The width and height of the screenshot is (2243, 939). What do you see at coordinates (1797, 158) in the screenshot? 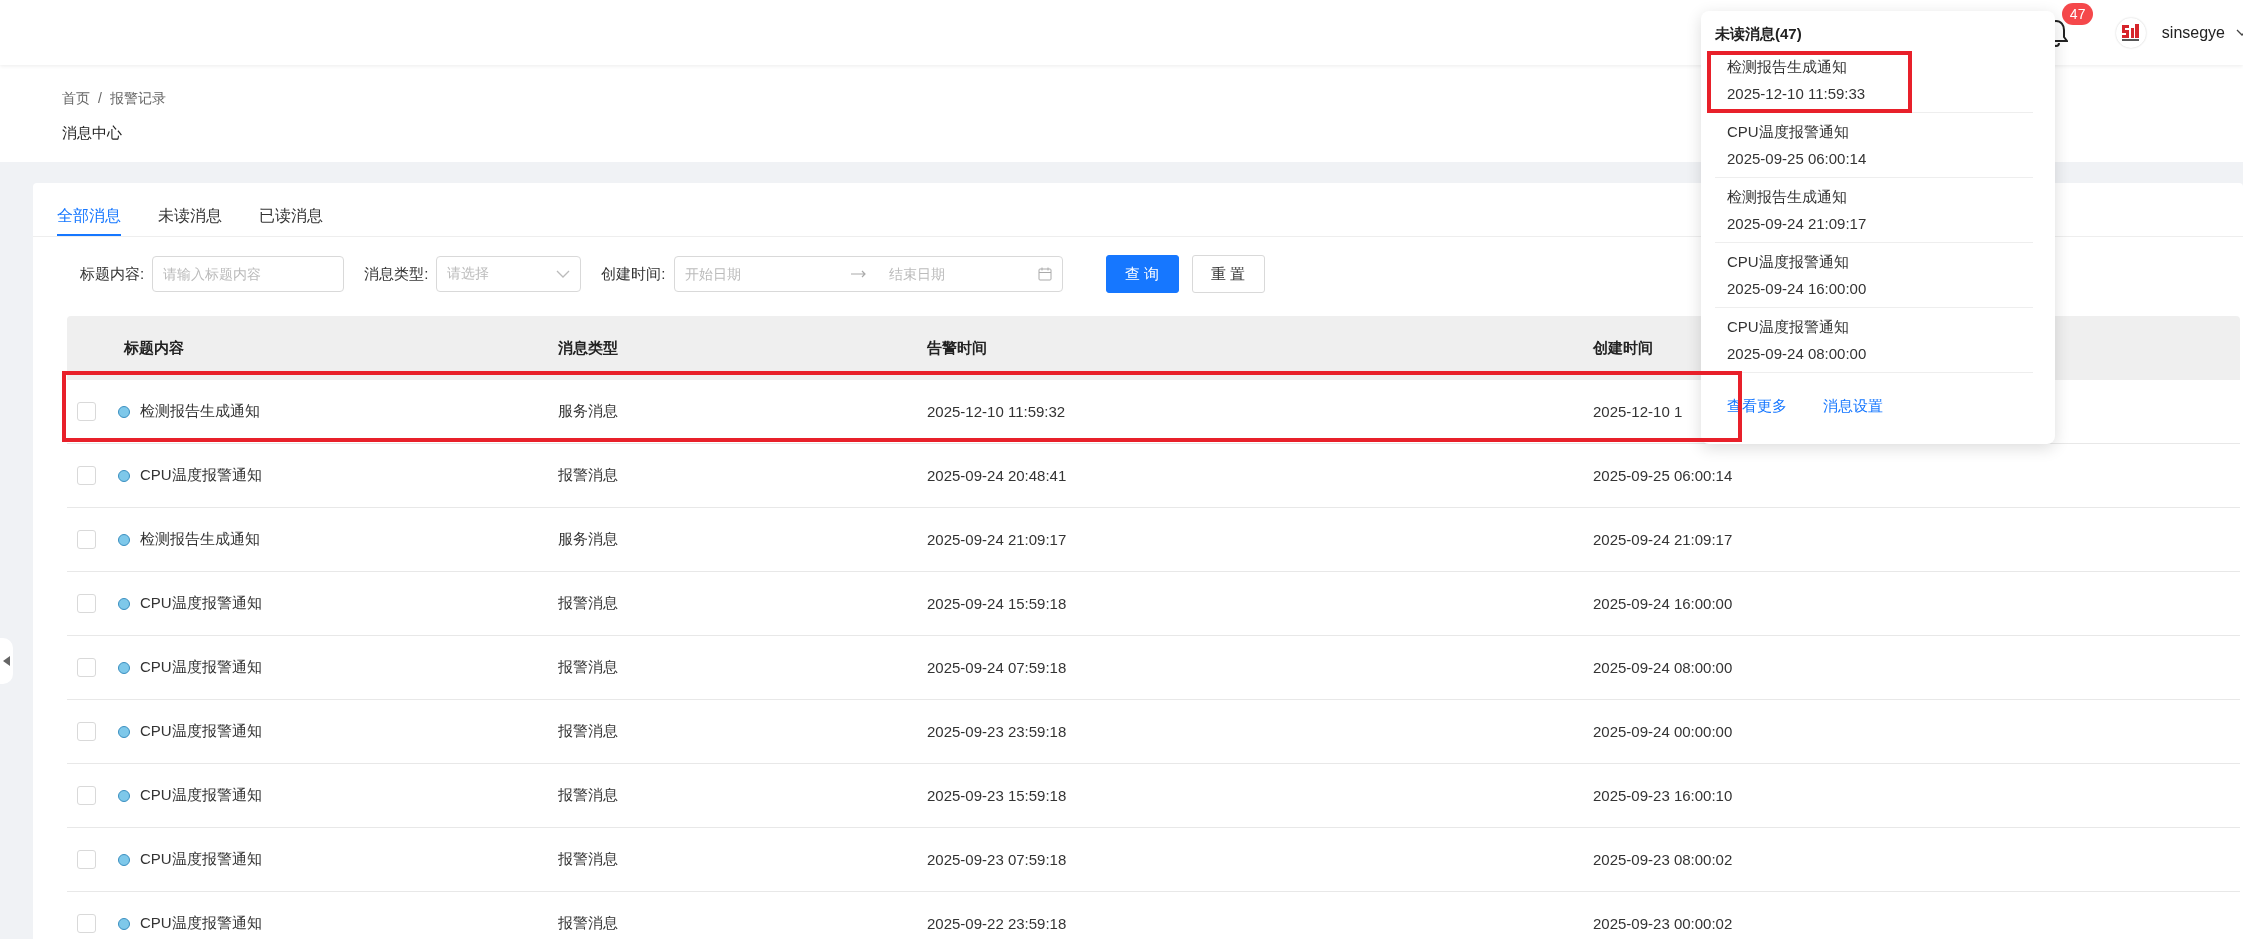
I see `notification-time: 2025-09-25 06:00:14` at bounding box center [1797, 158].